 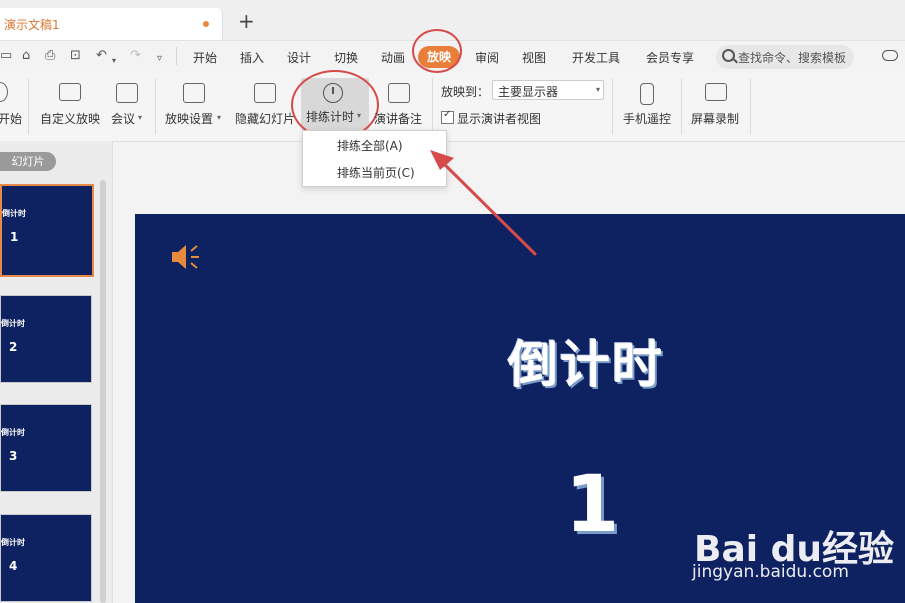 What do you see at coordinates (14, 237) in the screenshot?
I see `thumbnail-number: 1` at bounding box center [14, 237].